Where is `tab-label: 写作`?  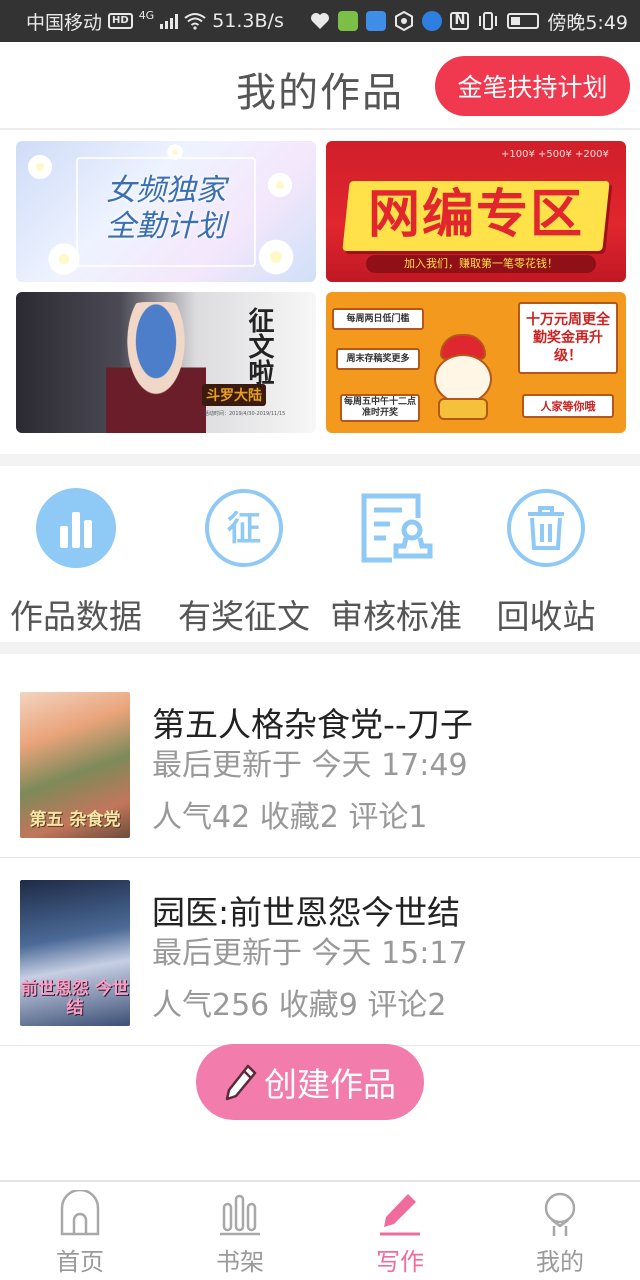
tab-label: 写作 is located at coordinates (400, 1262).